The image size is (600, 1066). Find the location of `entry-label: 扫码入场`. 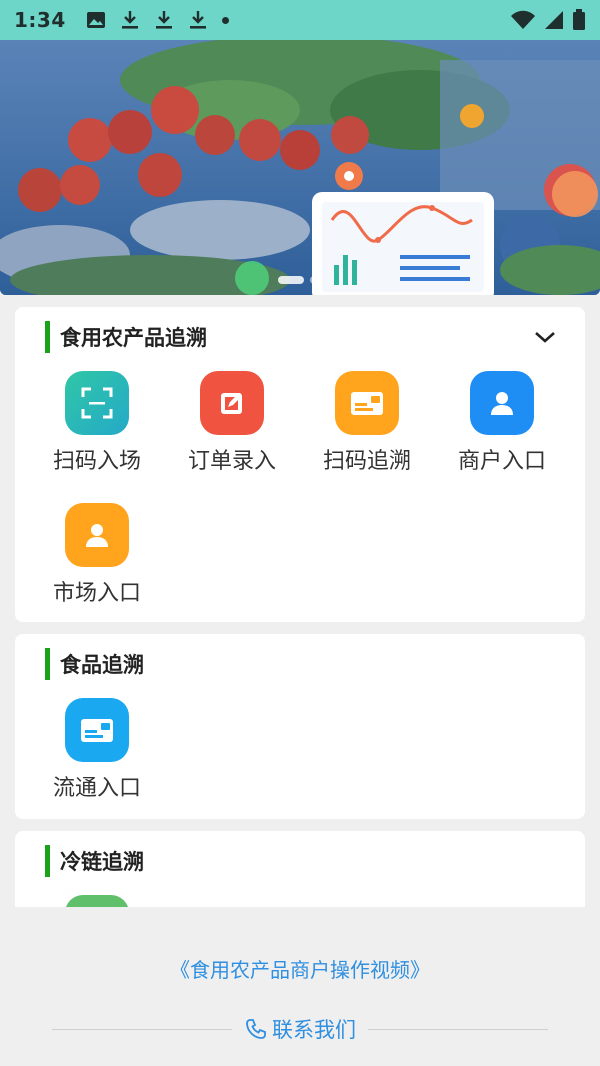

entry-label: 扫码入场 is located at coordinates (96, 461).